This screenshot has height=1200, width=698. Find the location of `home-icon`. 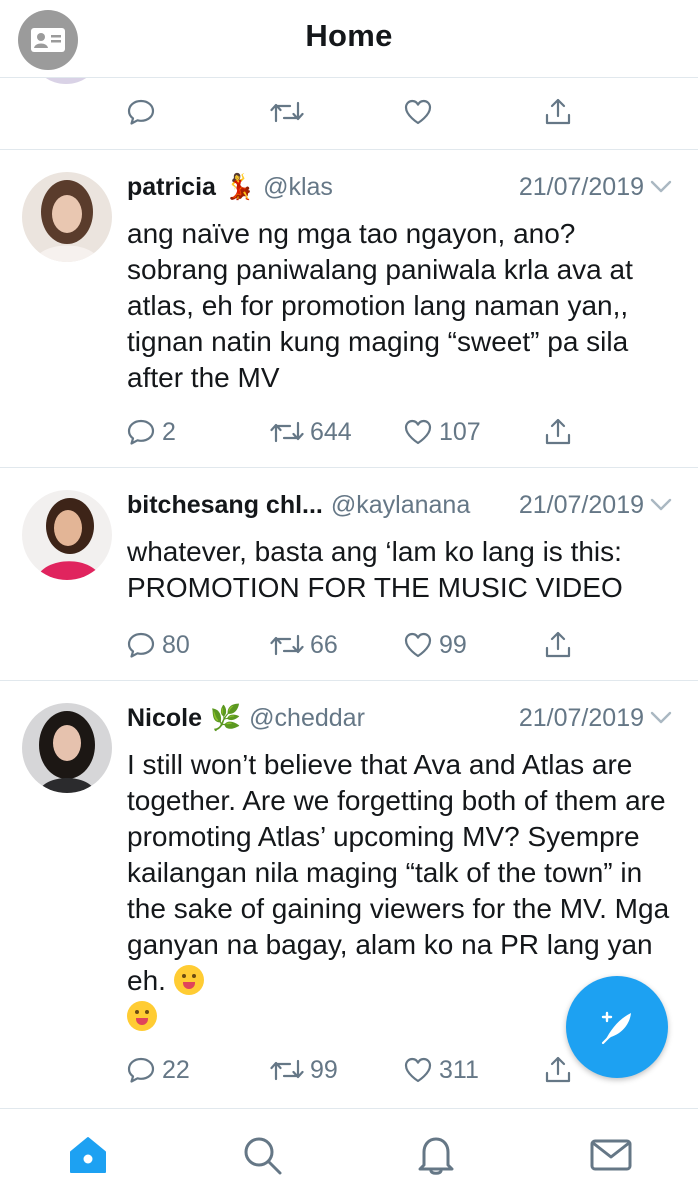

home-icon is located at coordinates (88, 1155).